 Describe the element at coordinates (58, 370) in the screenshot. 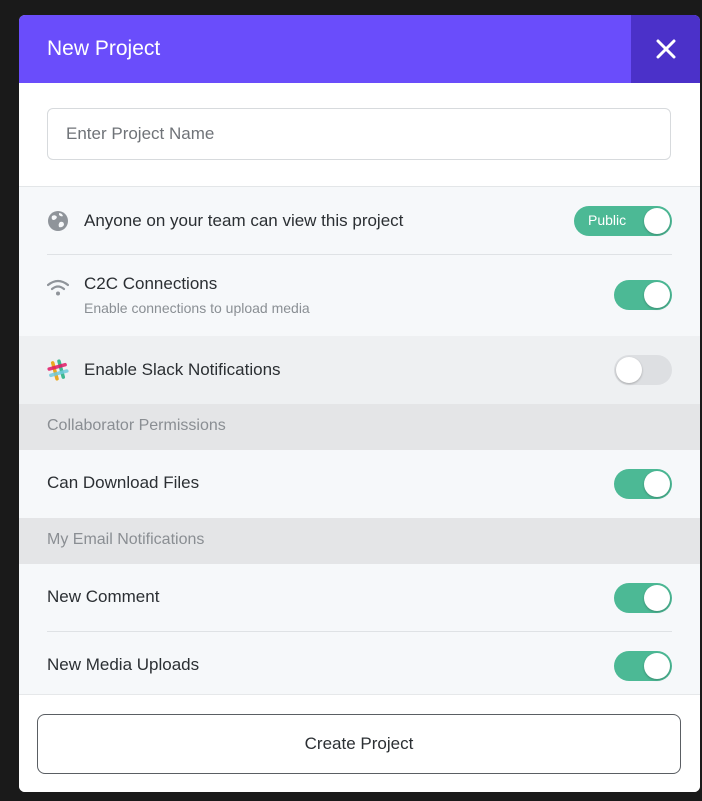

I see `slack-icon` at that location.